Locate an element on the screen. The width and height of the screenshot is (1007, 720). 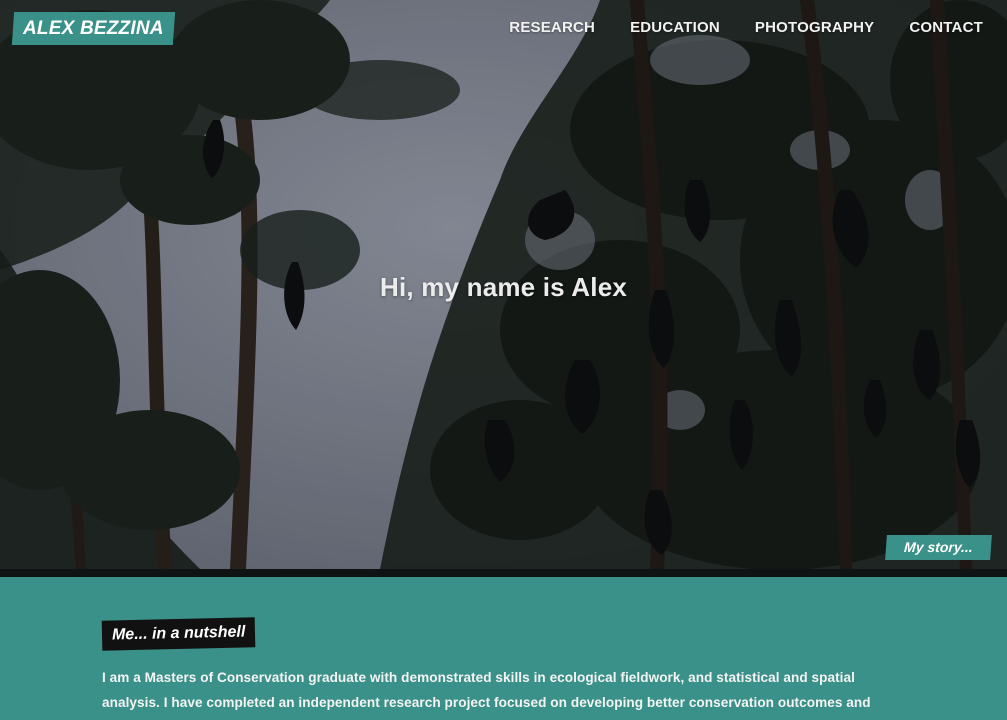
site-logo-text: ALEX BEZZINA is located at coordinates (93, 28).